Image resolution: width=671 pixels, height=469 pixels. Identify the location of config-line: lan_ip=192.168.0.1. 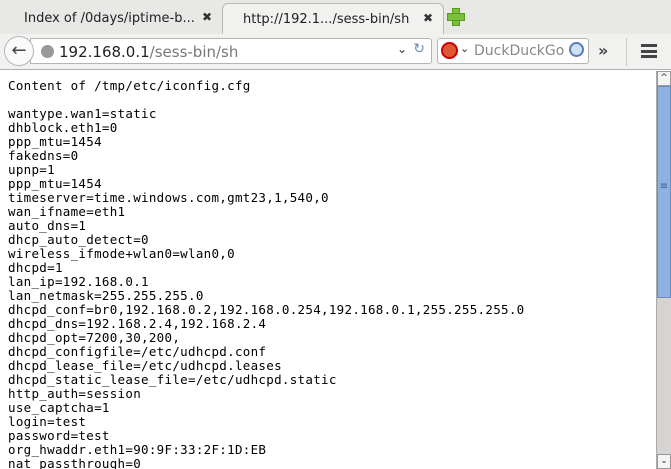
(78, 281).